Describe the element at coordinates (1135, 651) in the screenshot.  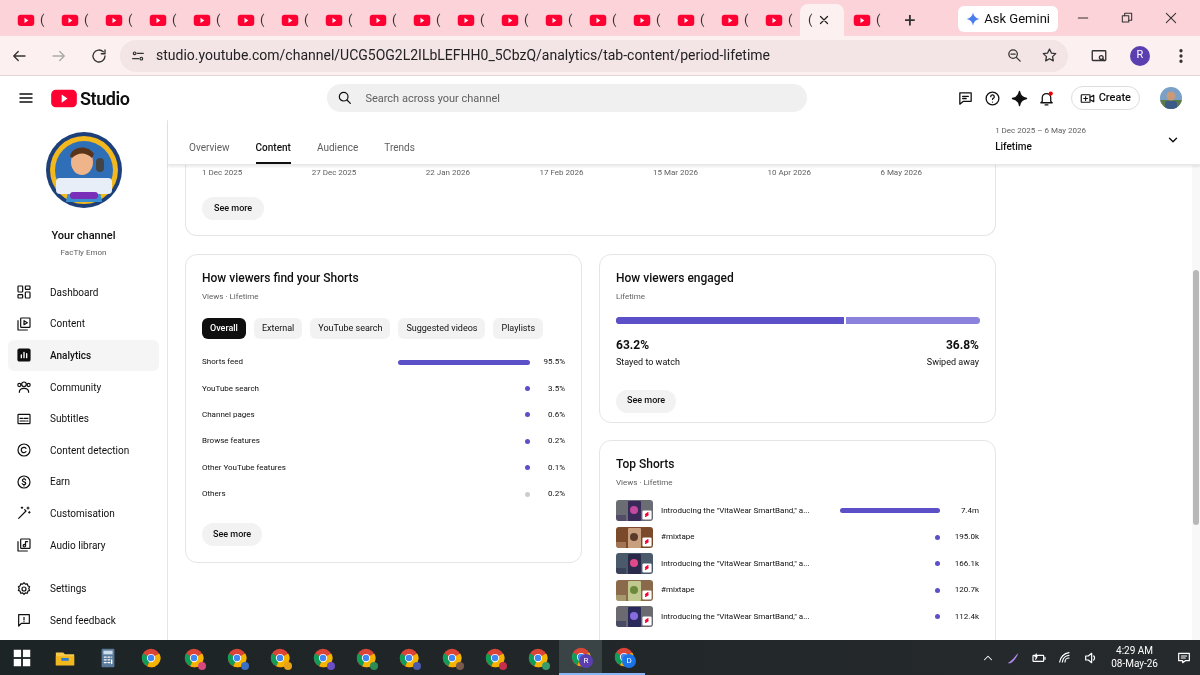
I see `clock-time: 4:29 AM` at that location.